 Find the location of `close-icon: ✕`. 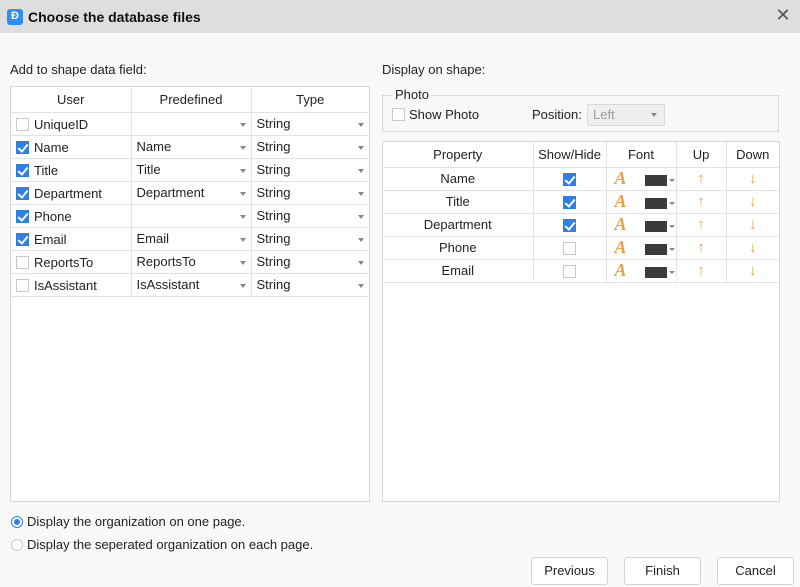

close-icon: ✕ is located at coordinates (783, 15).